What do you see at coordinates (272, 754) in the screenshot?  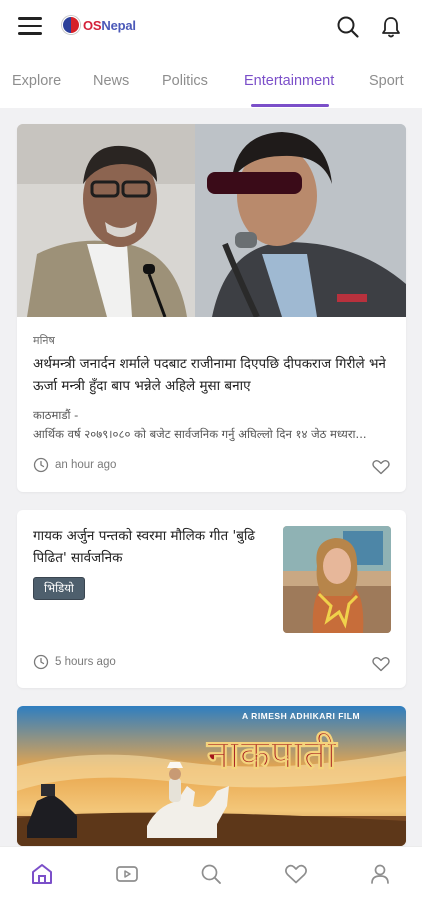 I see `poster-title: नाकपाती` at bounding box center [272, 754].